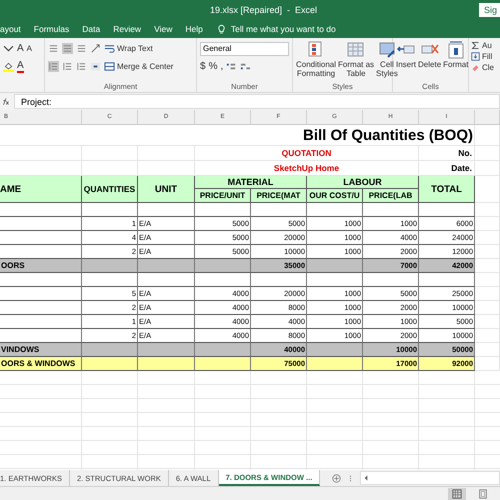 The image size is (500, 500). What do you see at coordinates (163, 29) in the screenshot?
I see `ribbon-tab: View` at bounding box center [163, 29].